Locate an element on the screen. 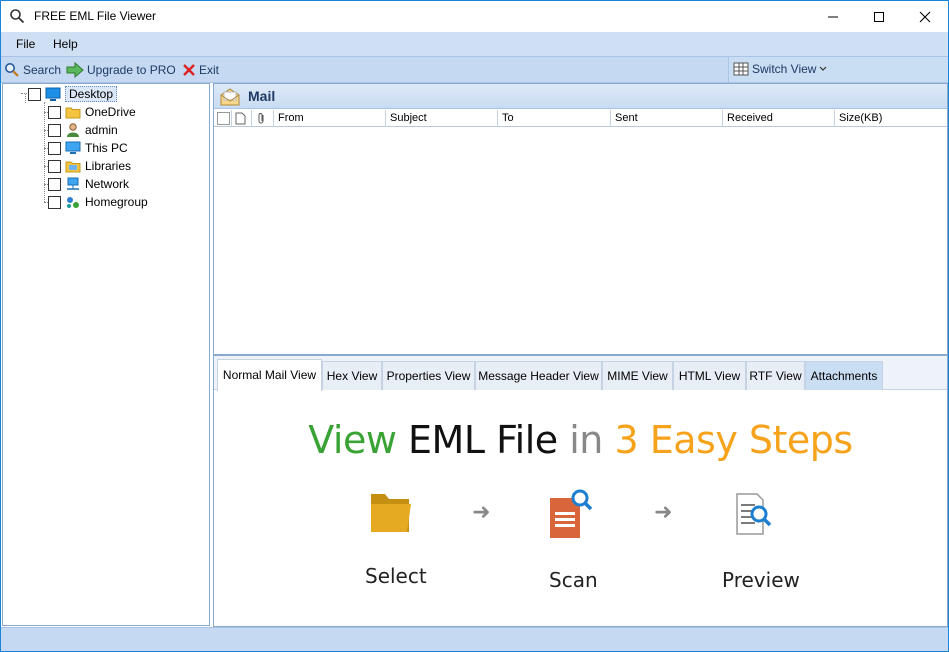  grid-view-icon is located at coordinates (741, 69).